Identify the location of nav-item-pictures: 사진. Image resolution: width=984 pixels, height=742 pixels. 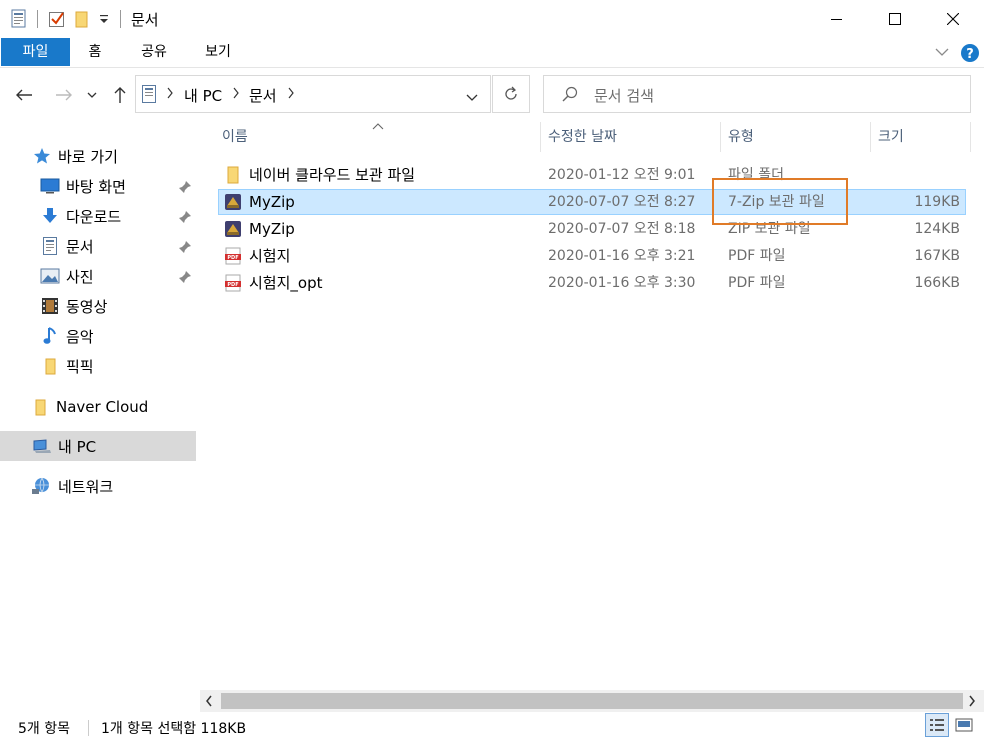
(67, 276).